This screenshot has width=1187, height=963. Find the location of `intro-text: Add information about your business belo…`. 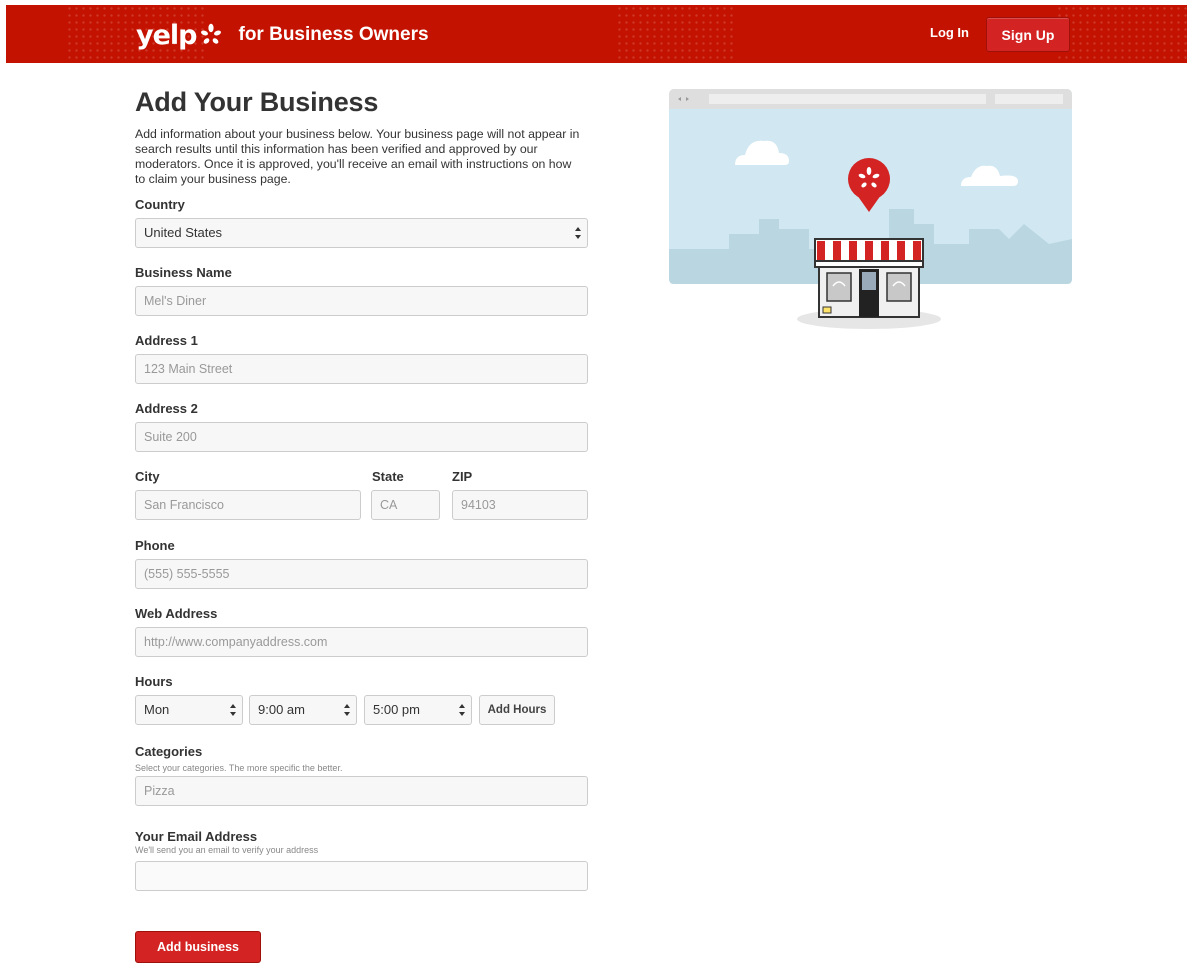

intro-text: Add information about your business belo… is located at coordinates (357, 156).